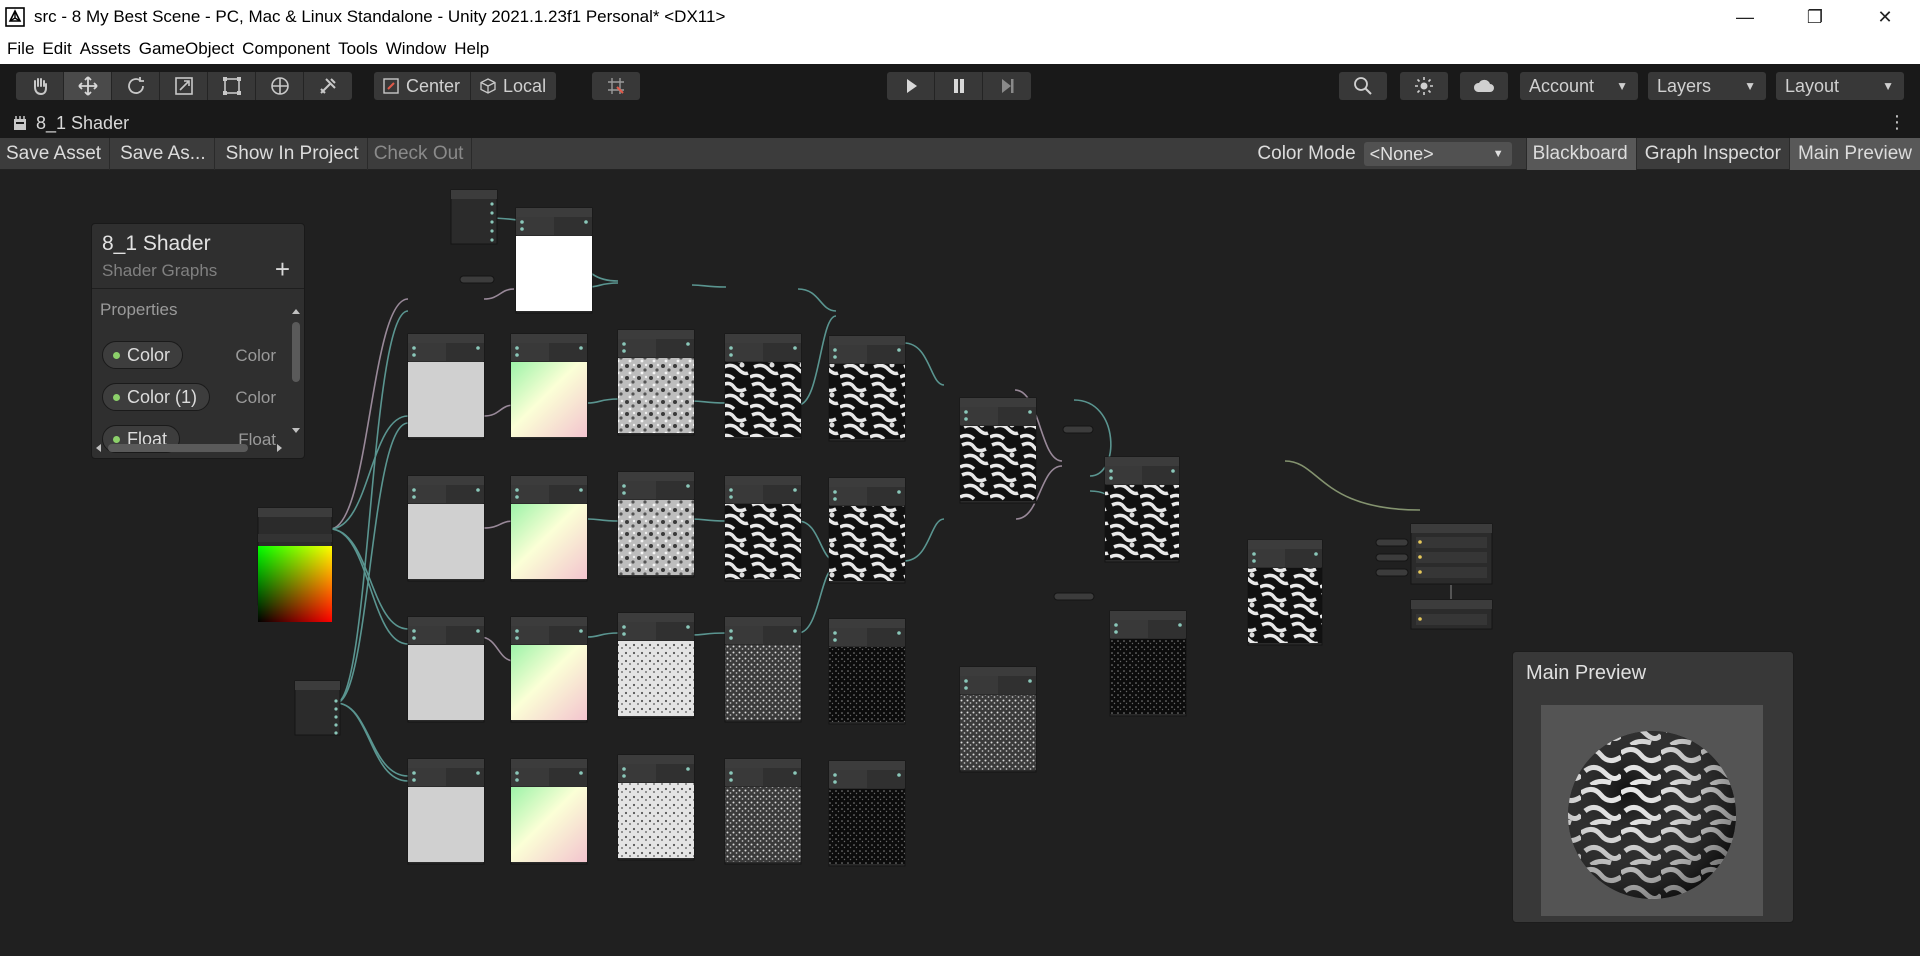  I want to click on blackboard-toggle: Blackboard, so click(1581, 154).